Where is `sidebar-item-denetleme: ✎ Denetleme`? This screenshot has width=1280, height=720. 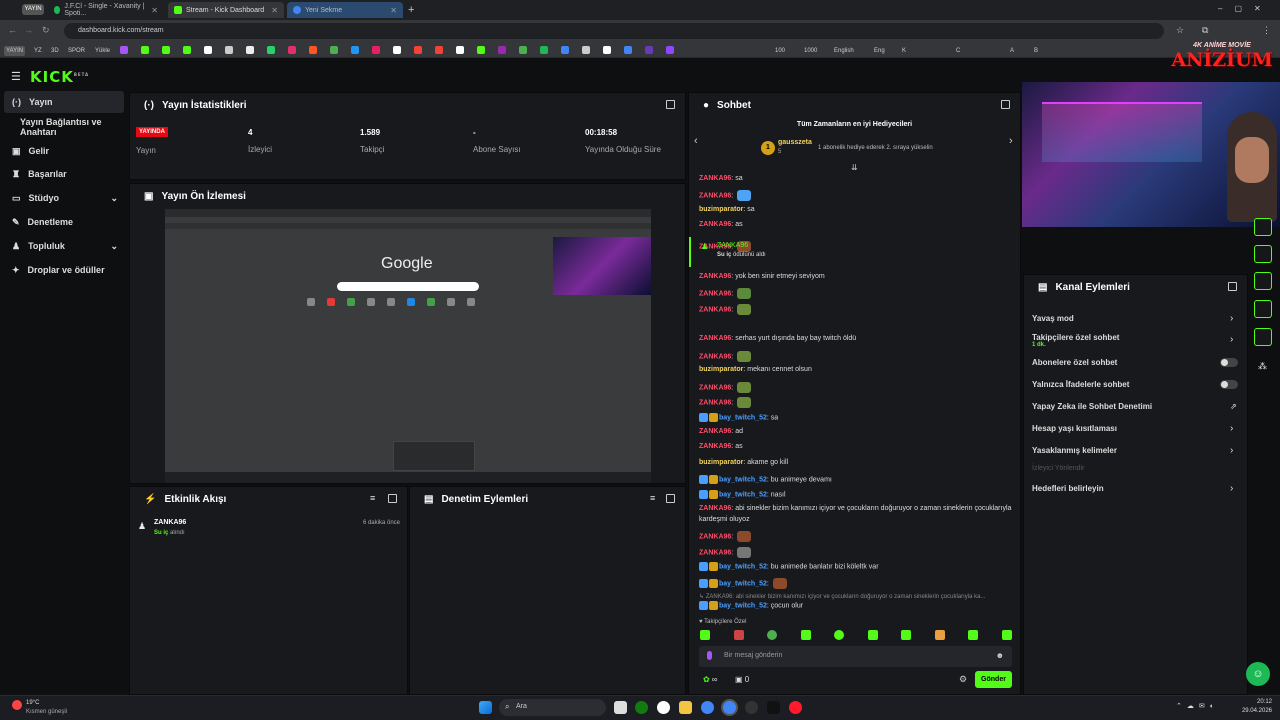 sidebar-item-denetleme: ✎ Denetleme is located at coordinates (64, 222).